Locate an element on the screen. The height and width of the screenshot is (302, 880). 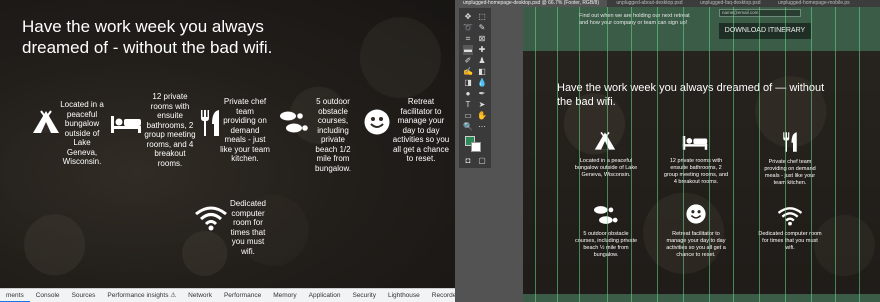
screen-mode-icon: ▢ is located at coordinates (482, 161).